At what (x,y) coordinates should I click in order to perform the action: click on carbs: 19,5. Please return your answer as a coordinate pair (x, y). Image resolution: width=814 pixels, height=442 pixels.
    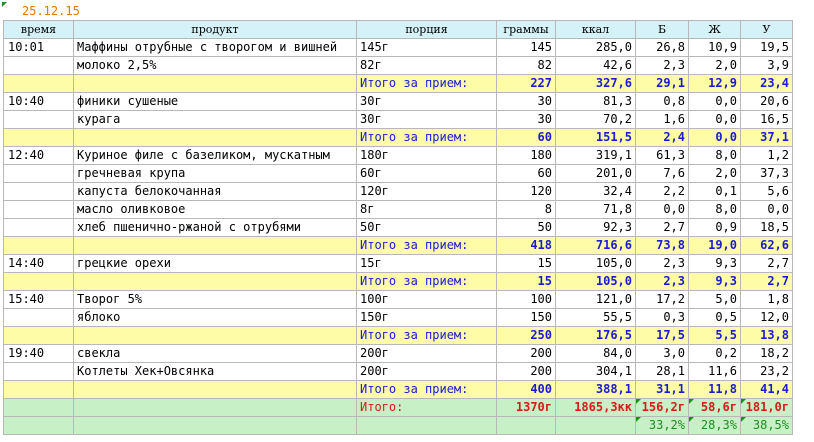
    Looking at the image, I should click on (766, 47).